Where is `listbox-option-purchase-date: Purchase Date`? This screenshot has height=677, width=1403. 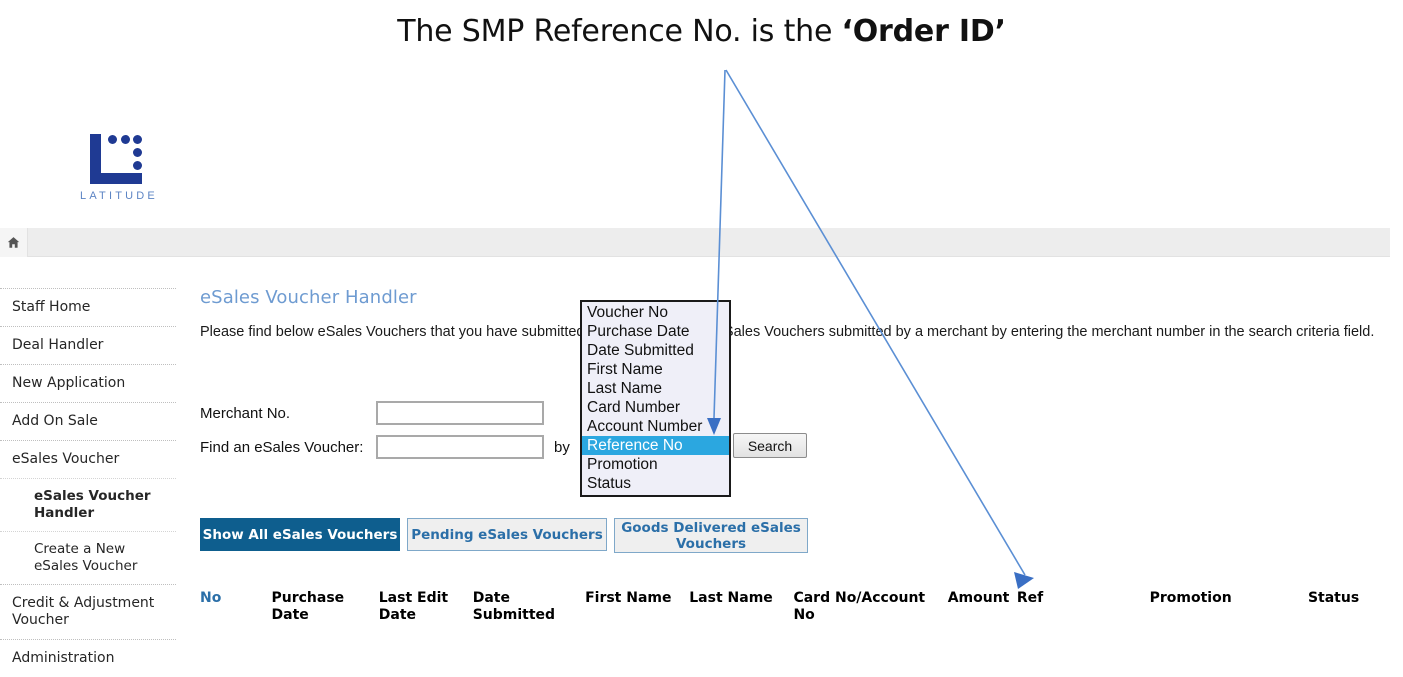
listbox-option-purchase-date: Purchase Date is located at coordinates (655, 331).